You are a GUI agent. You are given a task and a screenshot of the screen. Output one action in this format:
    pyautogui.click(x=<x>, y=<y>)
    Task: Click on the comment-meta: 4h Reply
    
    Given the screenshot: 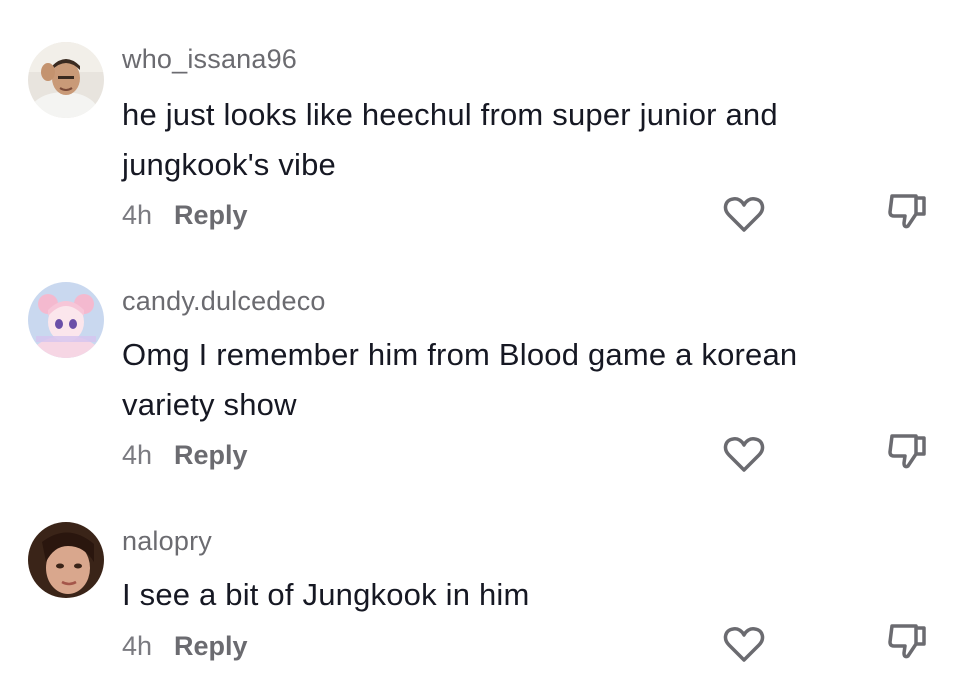 What is the action you would take?
    pyautogui.click(x=185, y=646)
    